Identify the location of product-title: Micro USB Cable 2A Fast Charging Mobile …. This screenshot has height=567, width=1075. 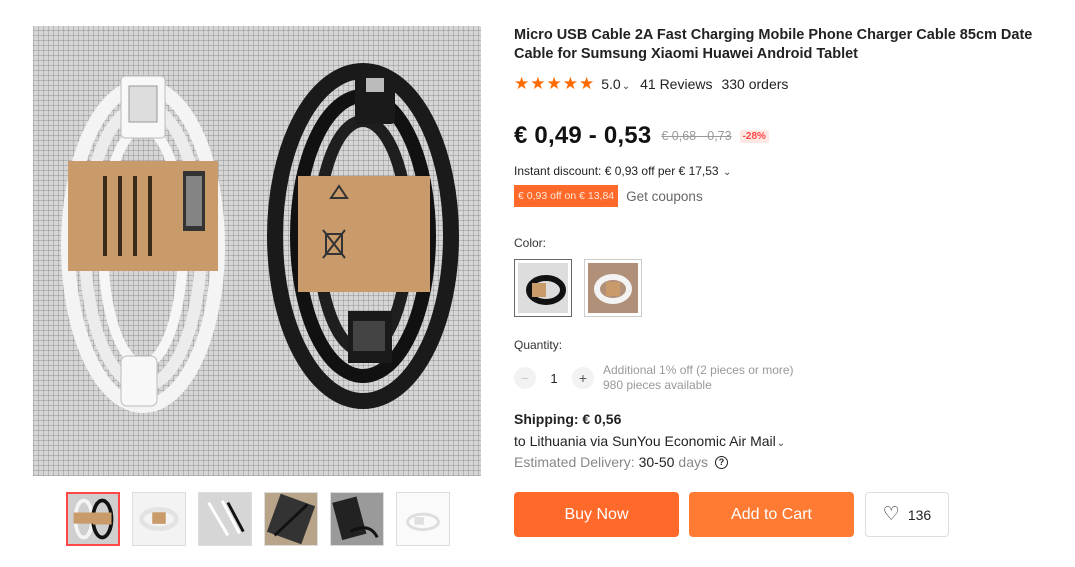
(773, 44).